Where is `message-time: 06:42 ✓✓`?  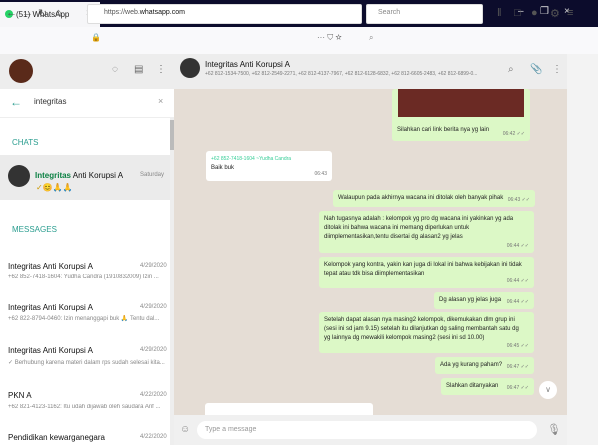
message-time: 06:42 ✓✓ is located at coordinates (513, 134).